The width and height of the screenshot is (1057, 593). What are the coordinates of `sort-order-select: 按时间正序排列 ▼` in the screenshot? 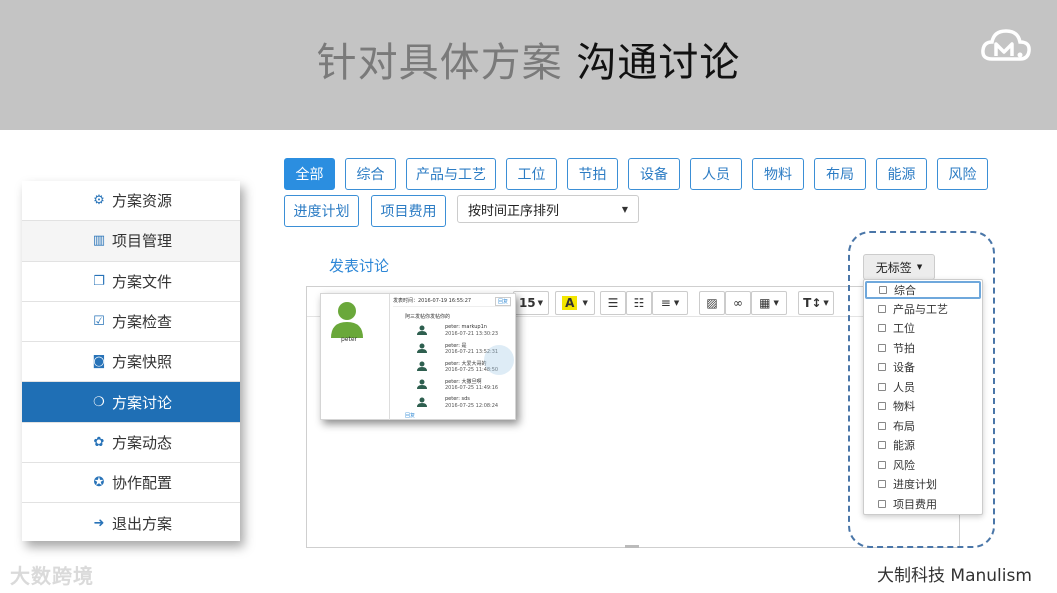 It's located at (548, 209).